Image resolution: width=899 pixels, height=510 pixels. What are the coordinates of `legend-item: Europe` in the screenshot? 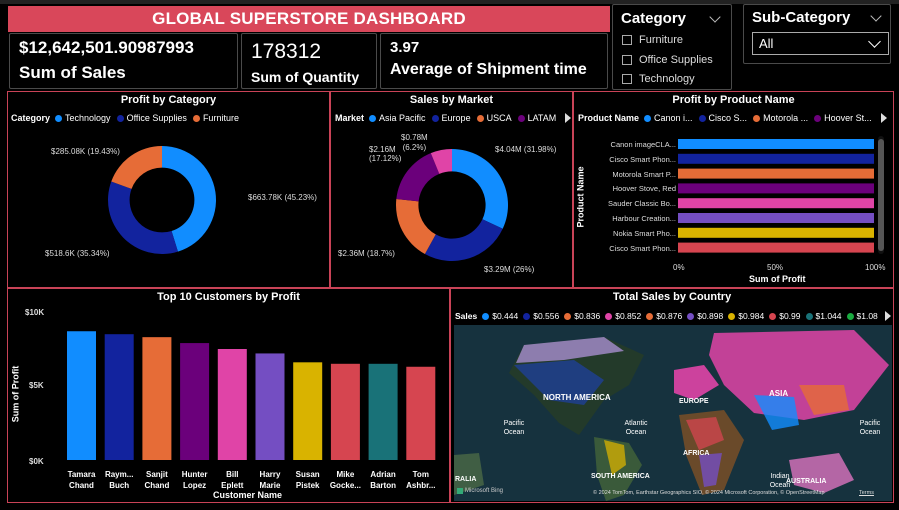 It's located at (451, 118).